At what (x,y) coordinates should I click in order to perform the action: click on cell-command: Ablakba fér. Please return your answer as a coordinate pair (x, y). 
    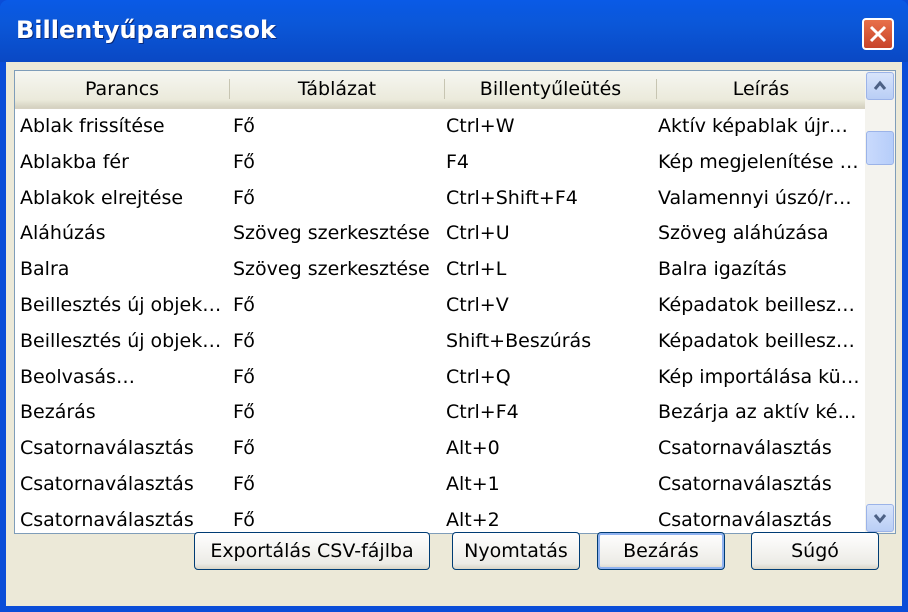
    Looking at the image, I should click on (74, 161).